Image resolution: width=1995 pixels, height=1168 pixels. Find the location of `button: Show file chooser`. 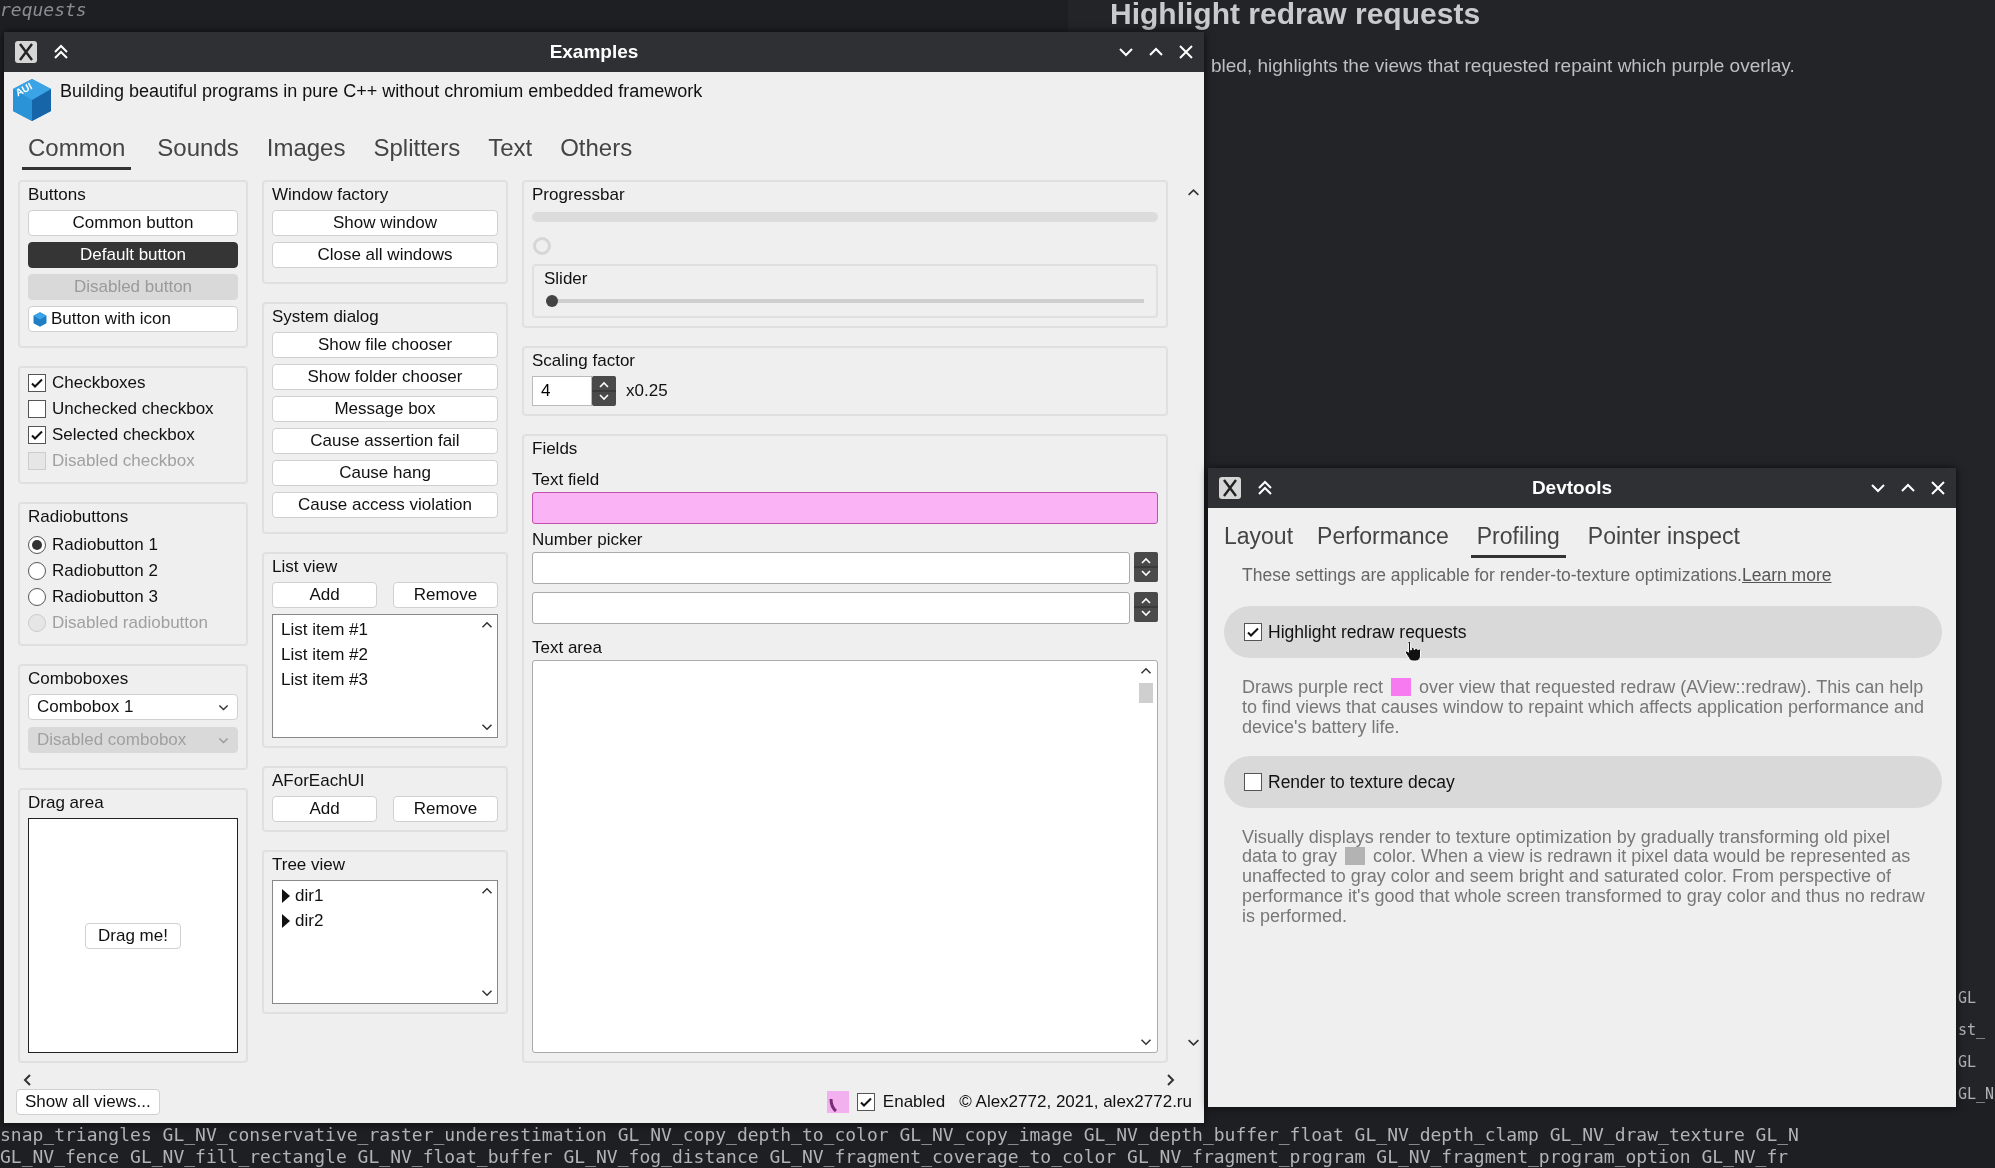

button: Show file chooser is located at coordinates (385, 345).